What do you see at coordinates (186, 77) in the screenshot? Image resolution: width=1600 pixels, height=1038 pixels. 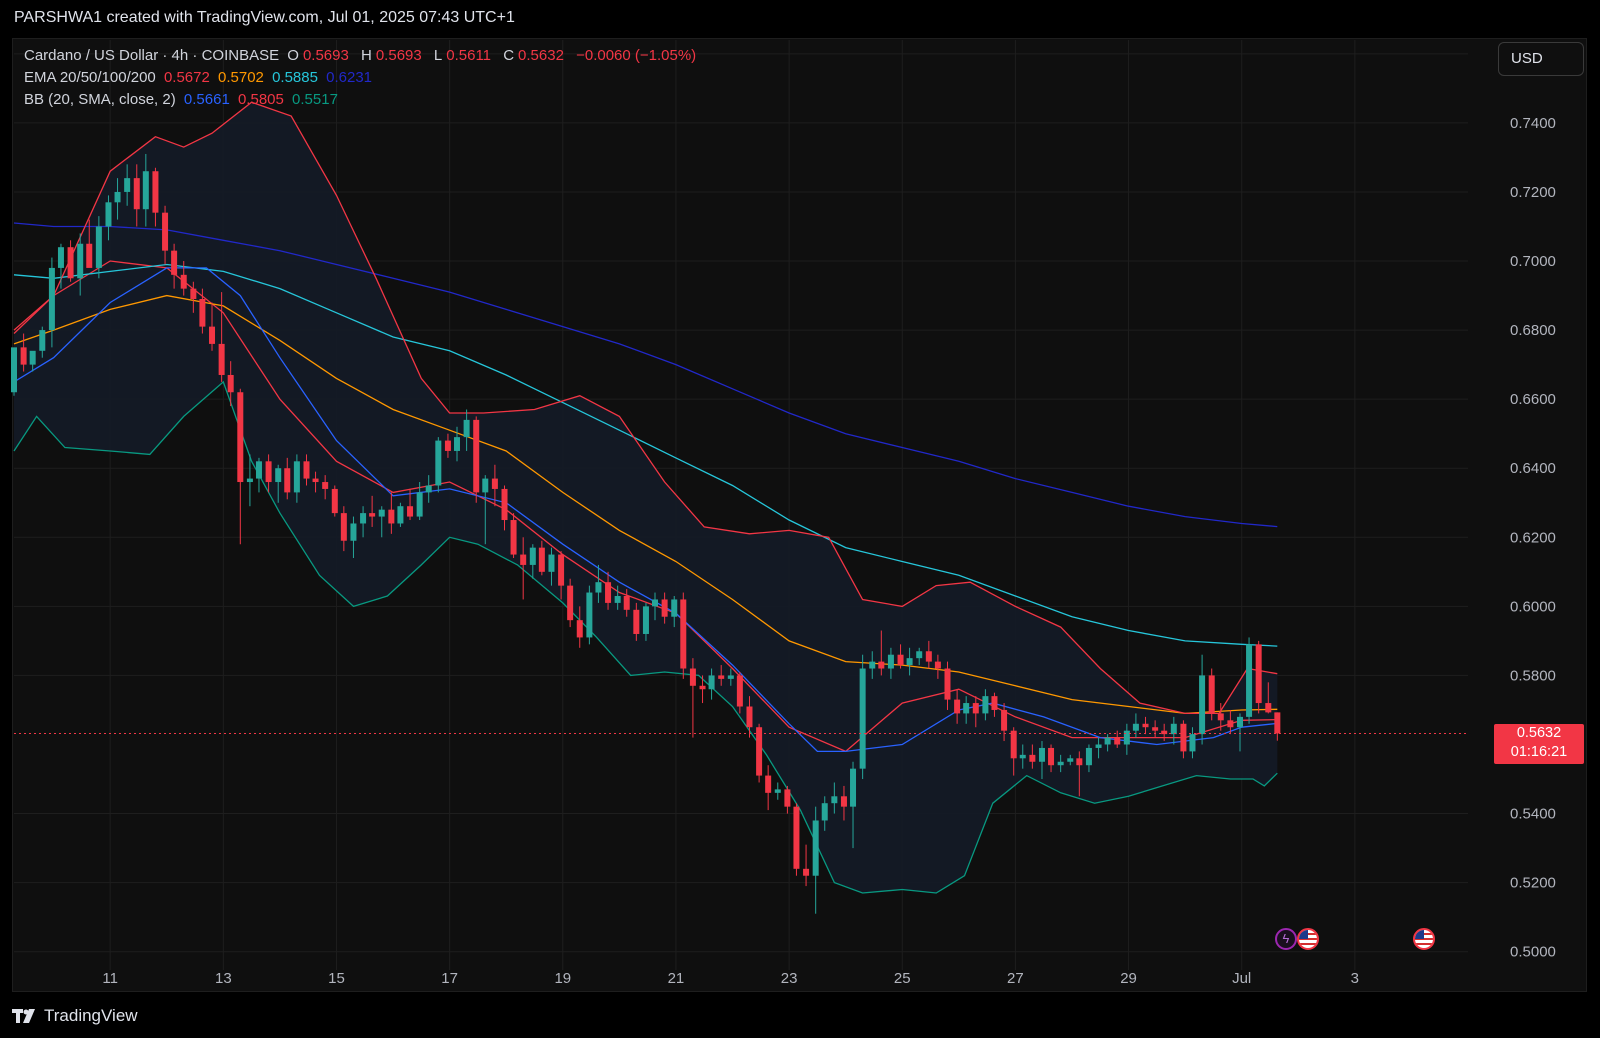 I see `ema20-value: 0.5672` at bounding box center [186, 77].